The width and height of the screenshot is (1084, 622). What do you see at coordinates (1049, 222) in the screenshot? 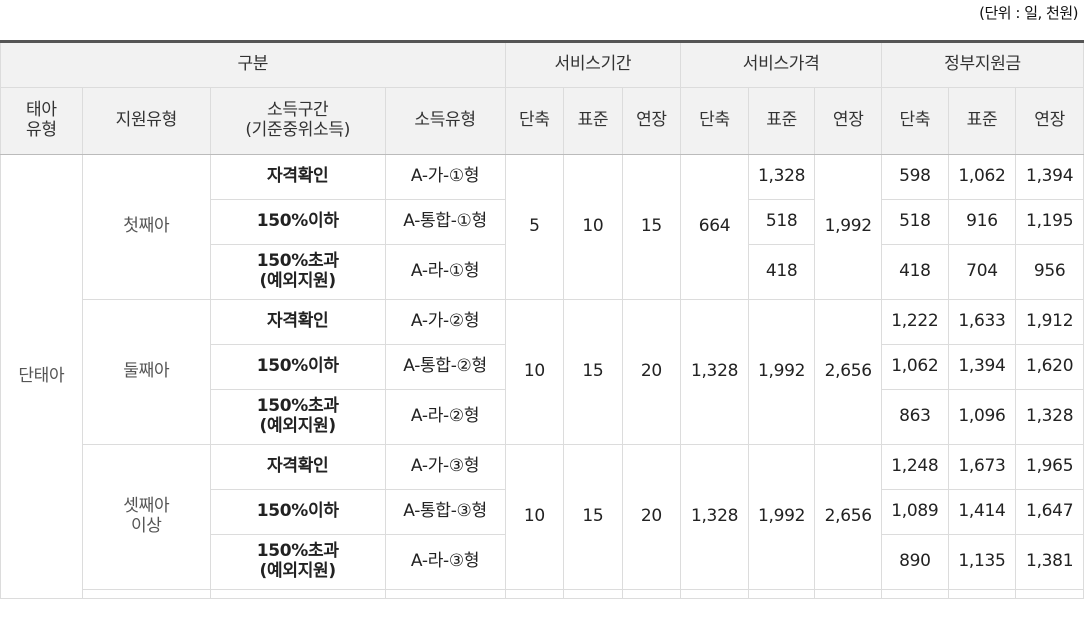
I see `gov-extended-cell: 1,195` at bounding box center [1049, 222].